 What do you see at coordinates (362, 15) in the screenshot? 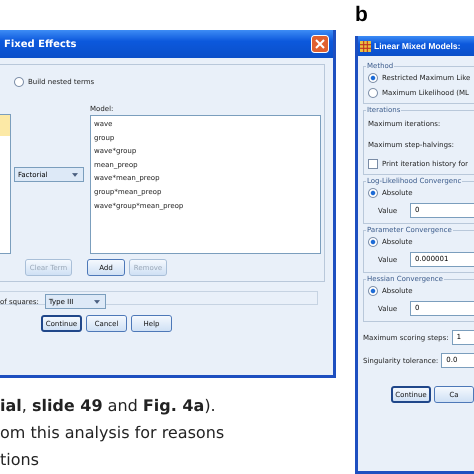
I see `panel-label: b` at bounding box center [362, 15].